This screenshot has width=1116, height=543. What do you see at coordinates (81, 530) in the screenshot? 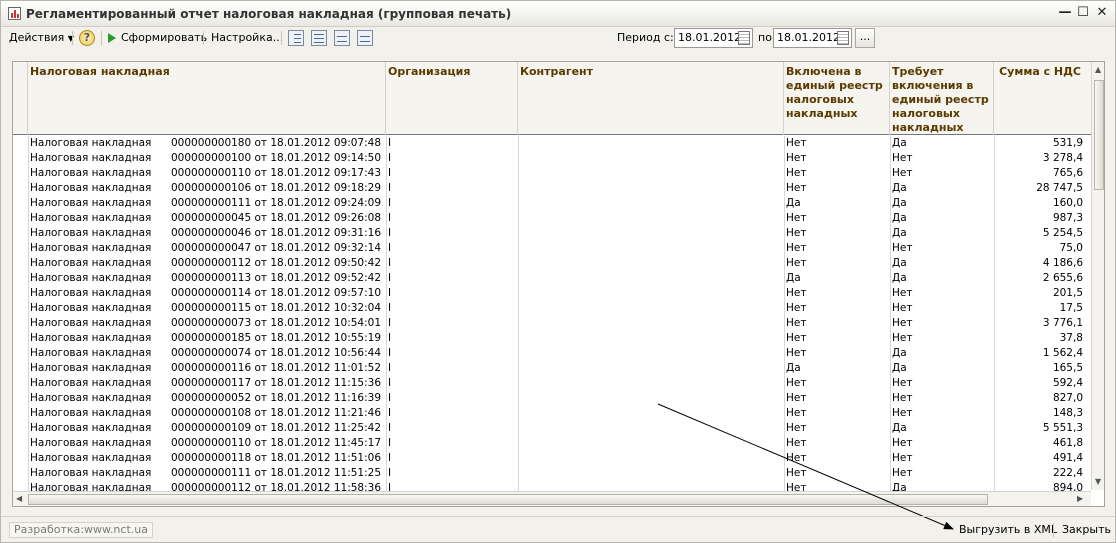
I see `developer-link: Разработка:www.nct.ua` at bounding box center [81, 530].